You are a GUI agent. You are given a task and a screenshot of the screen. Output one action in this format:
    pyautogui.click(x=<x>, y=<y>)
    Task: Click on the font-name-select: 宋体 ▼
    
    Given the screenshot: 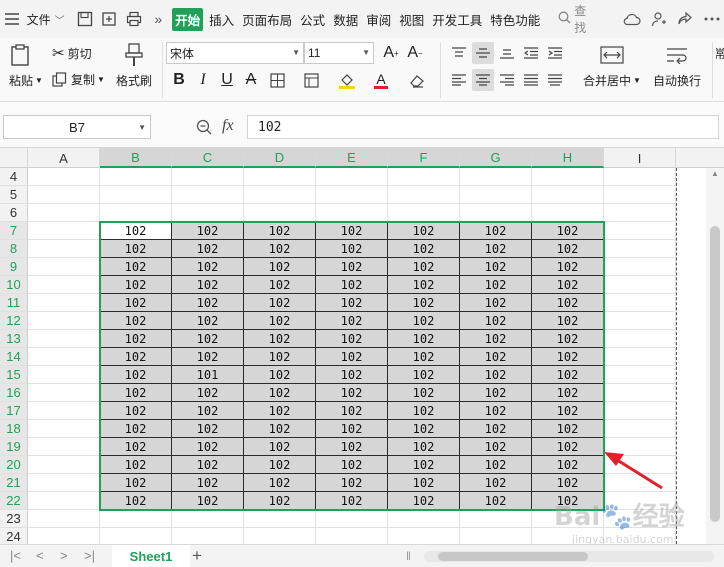 What is the action you would take?
    pyautogui.click(x=235, y=53)
    